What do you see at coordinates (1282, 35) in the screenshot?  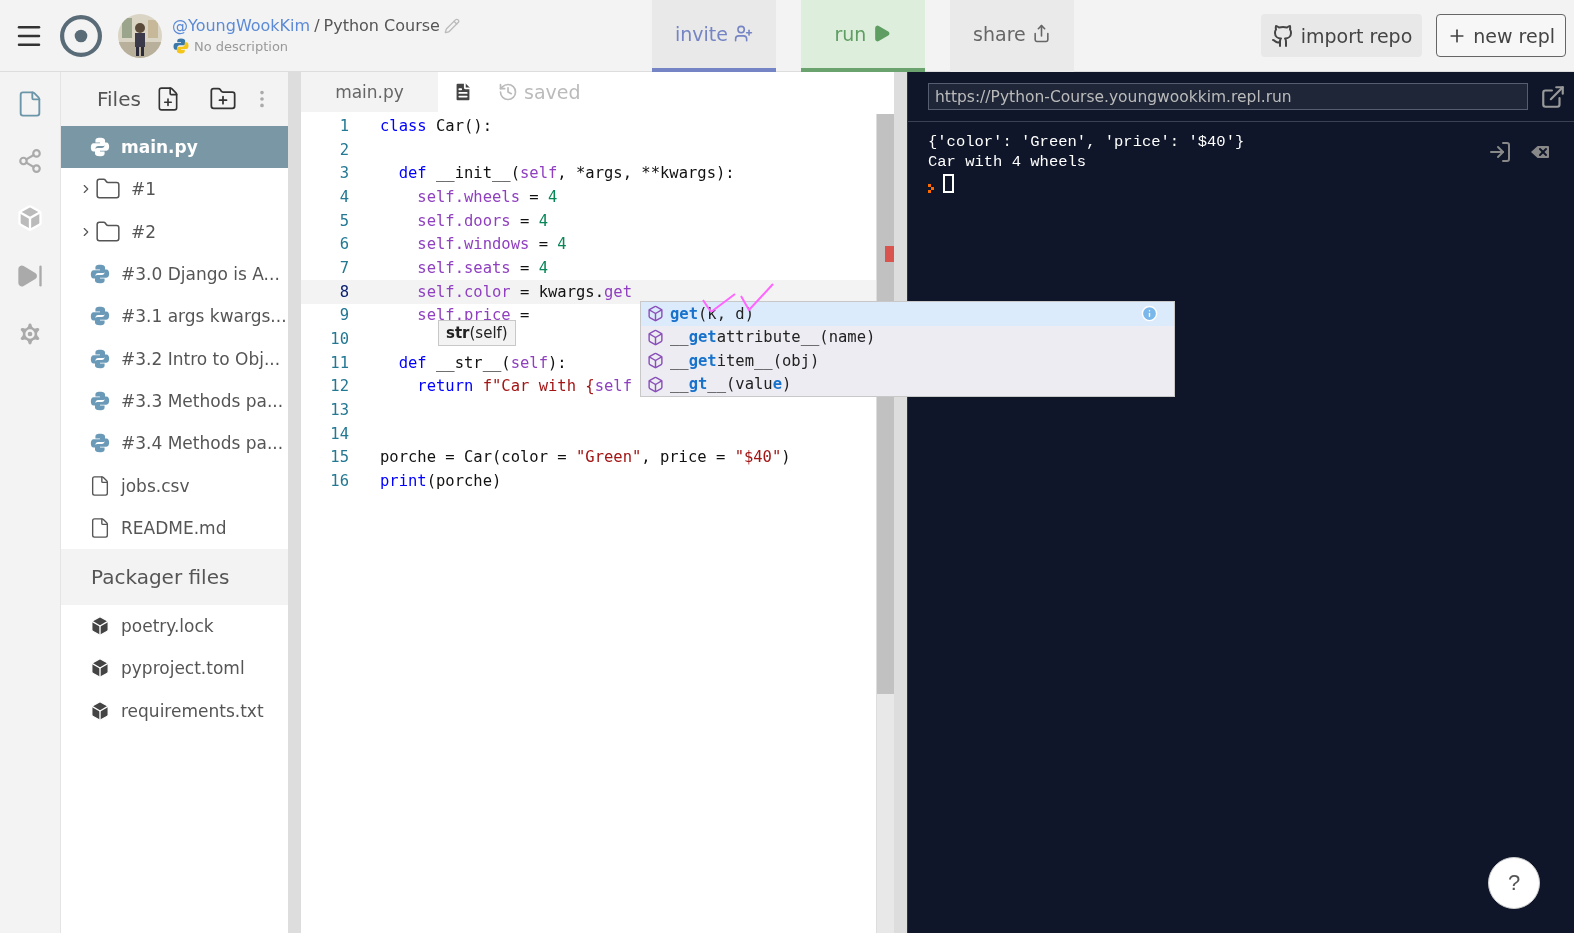 I see `github-icon` at bounding box center [1282, 35].